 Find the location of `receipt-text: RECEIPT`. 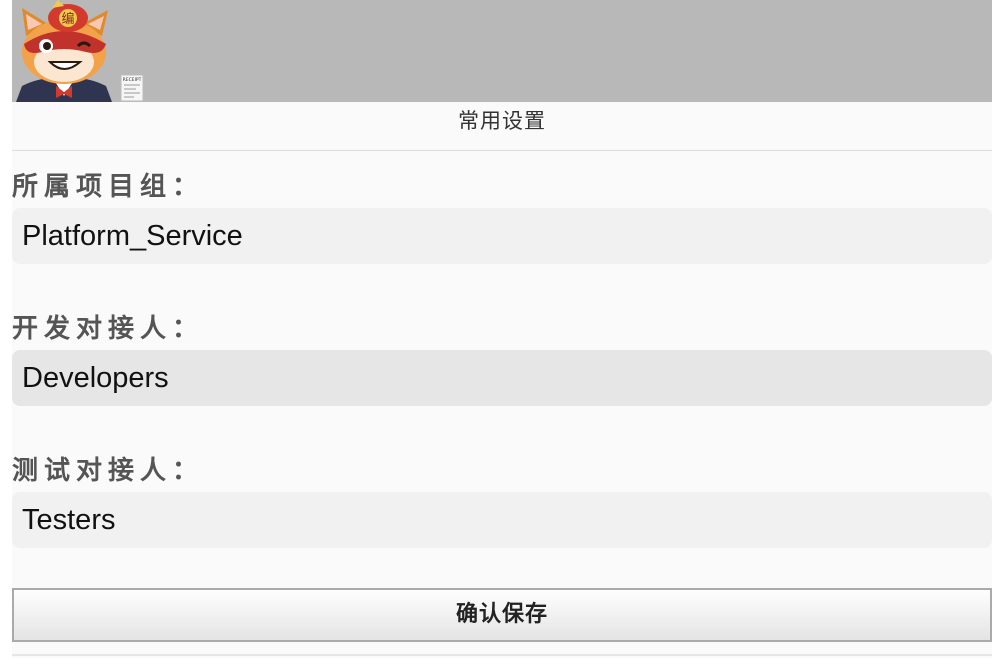

receipt-text: RECEIPT is located at coordinates (132, 80).